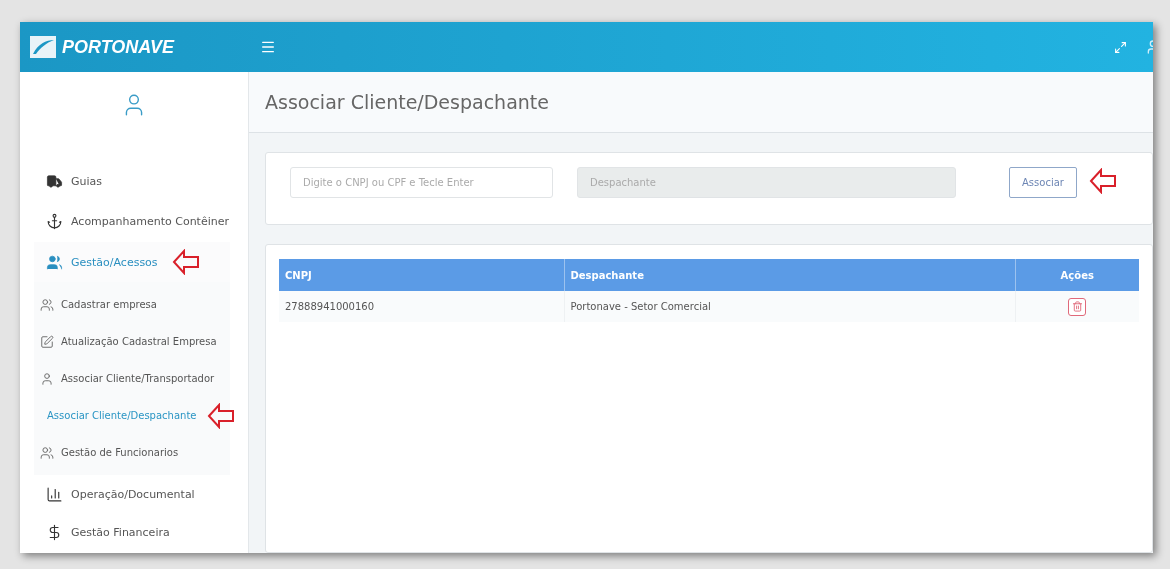 The height and width of the screenshot is (569, 1170). Describe the element at coordinates (132, 379) in the screenshot. I see `sidebar-subitem: Associar Cliente/Transportador` at that location.